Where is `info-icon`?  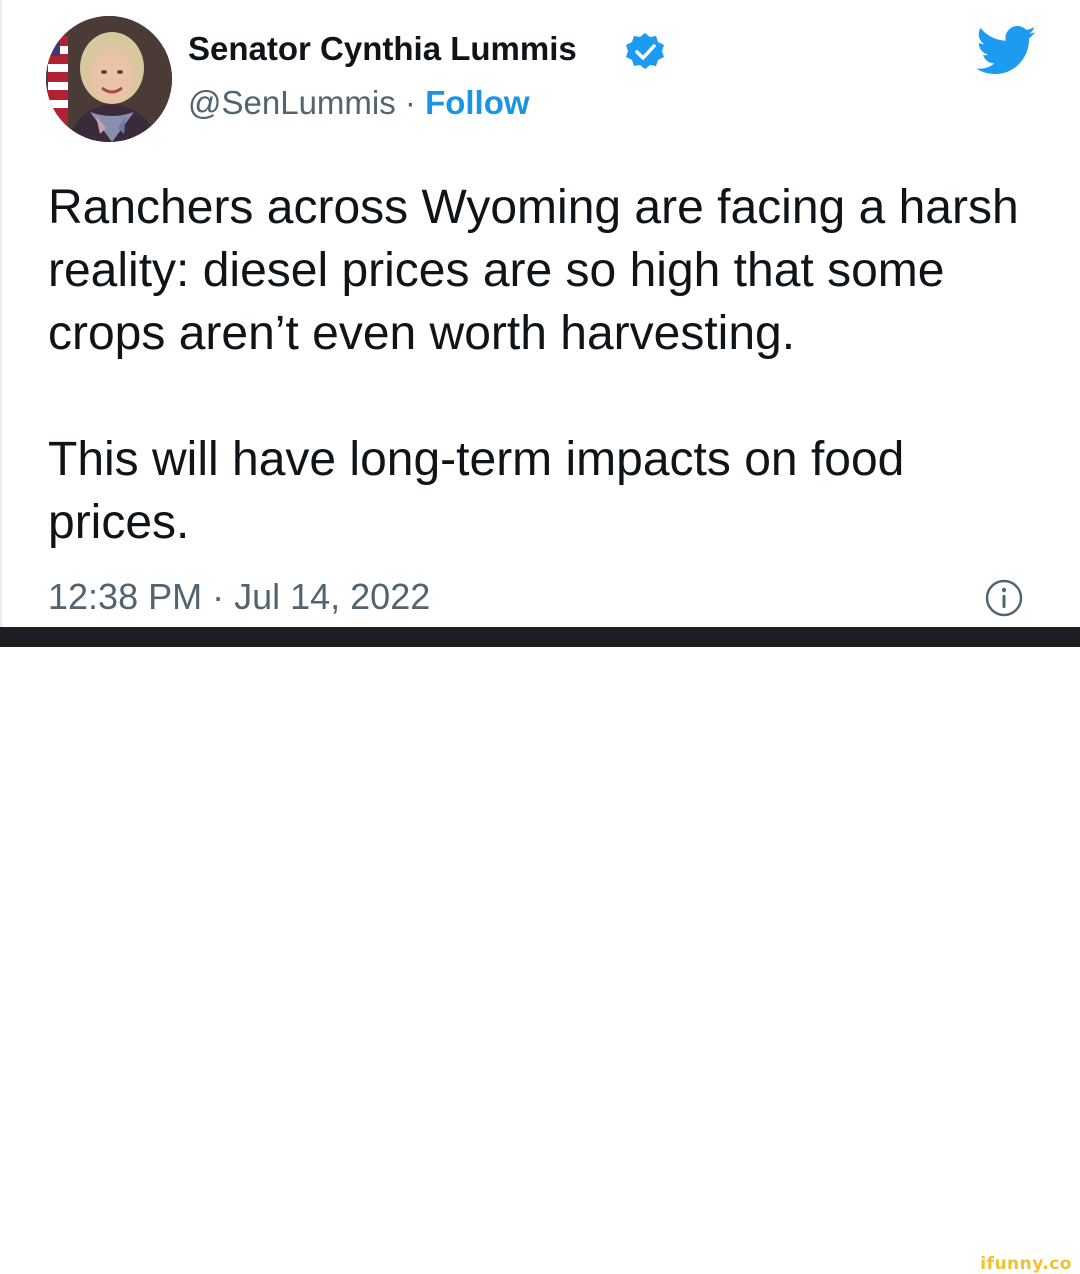
info-icon is located at coordinates (1004, 598).